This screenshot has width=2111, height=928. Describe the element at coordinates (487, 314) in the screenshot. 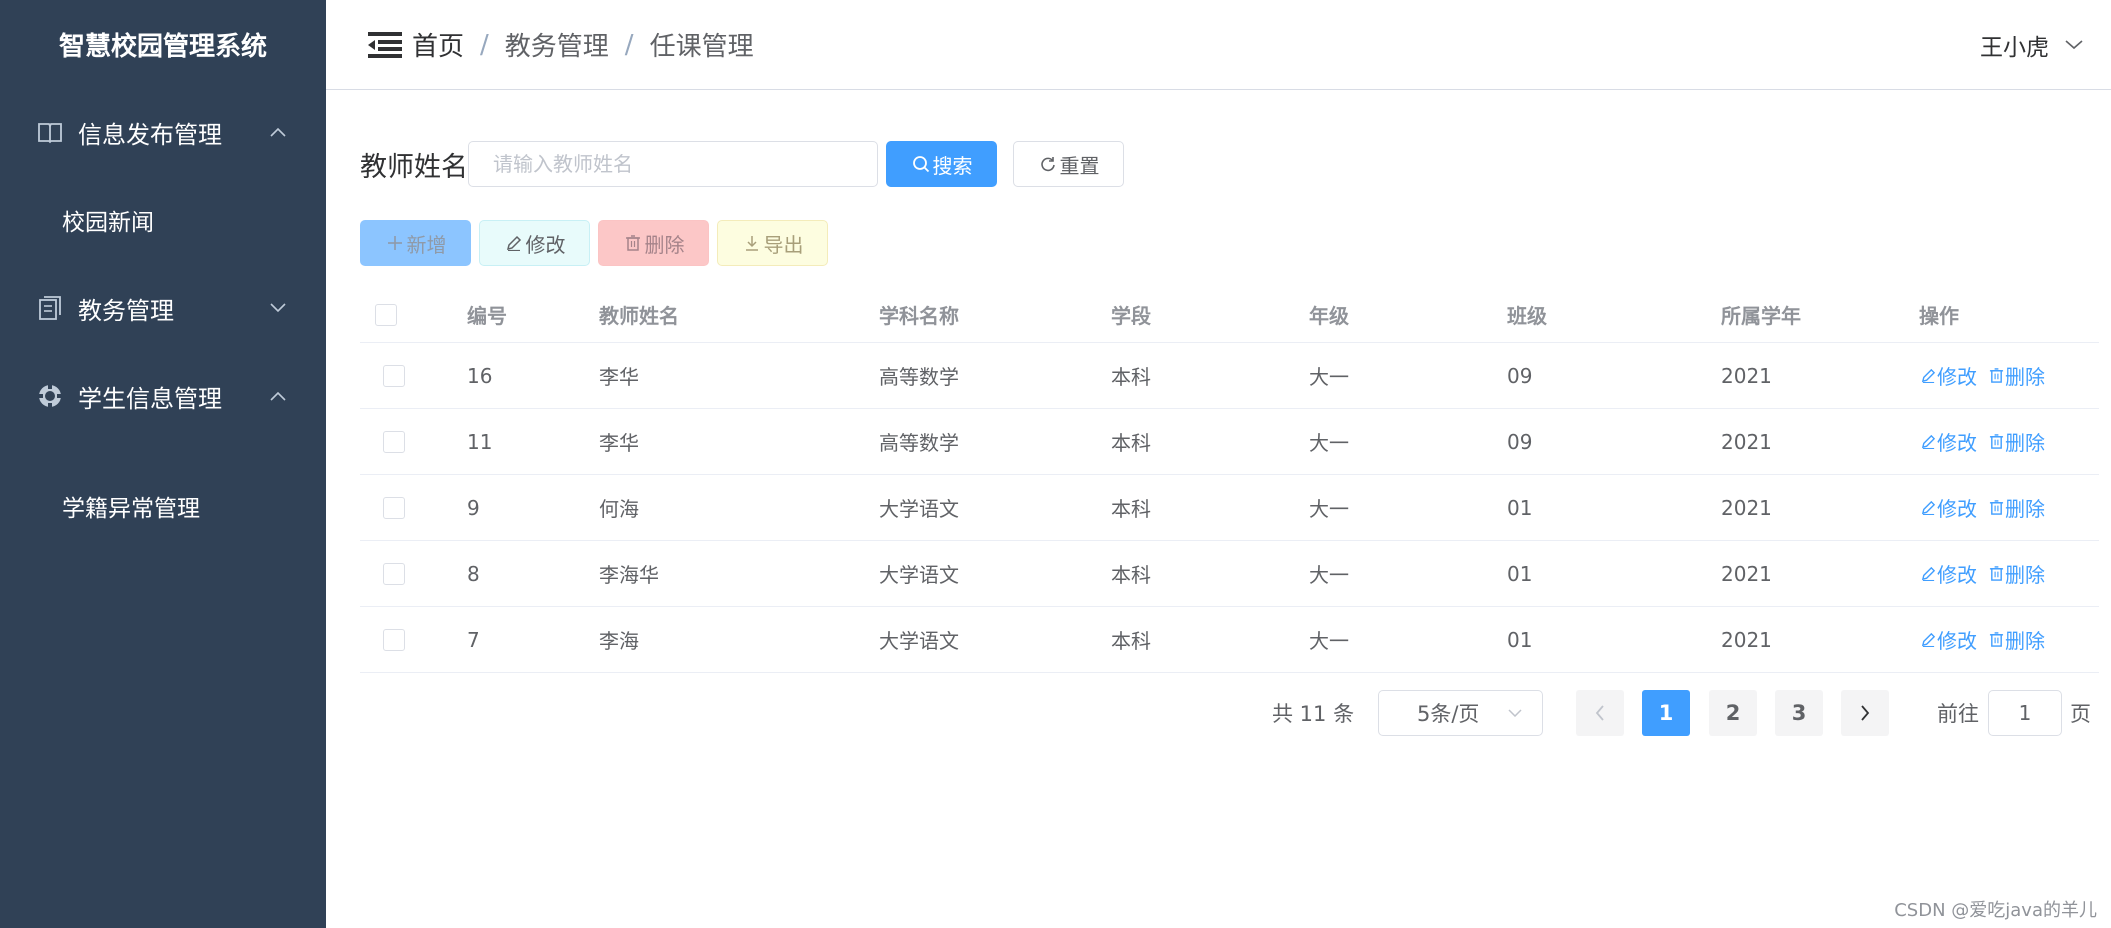

I see `column-header: 编号` at that location.